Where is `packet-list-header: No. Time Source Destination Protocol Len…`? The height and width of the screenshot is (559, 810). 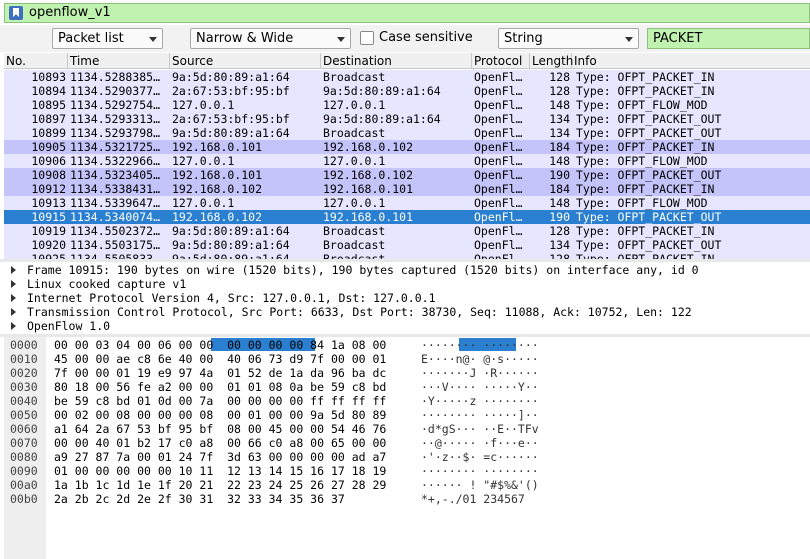 packet-list-header: No. Time Source Destination Protocol Len… is located at coordinates (407, 61).